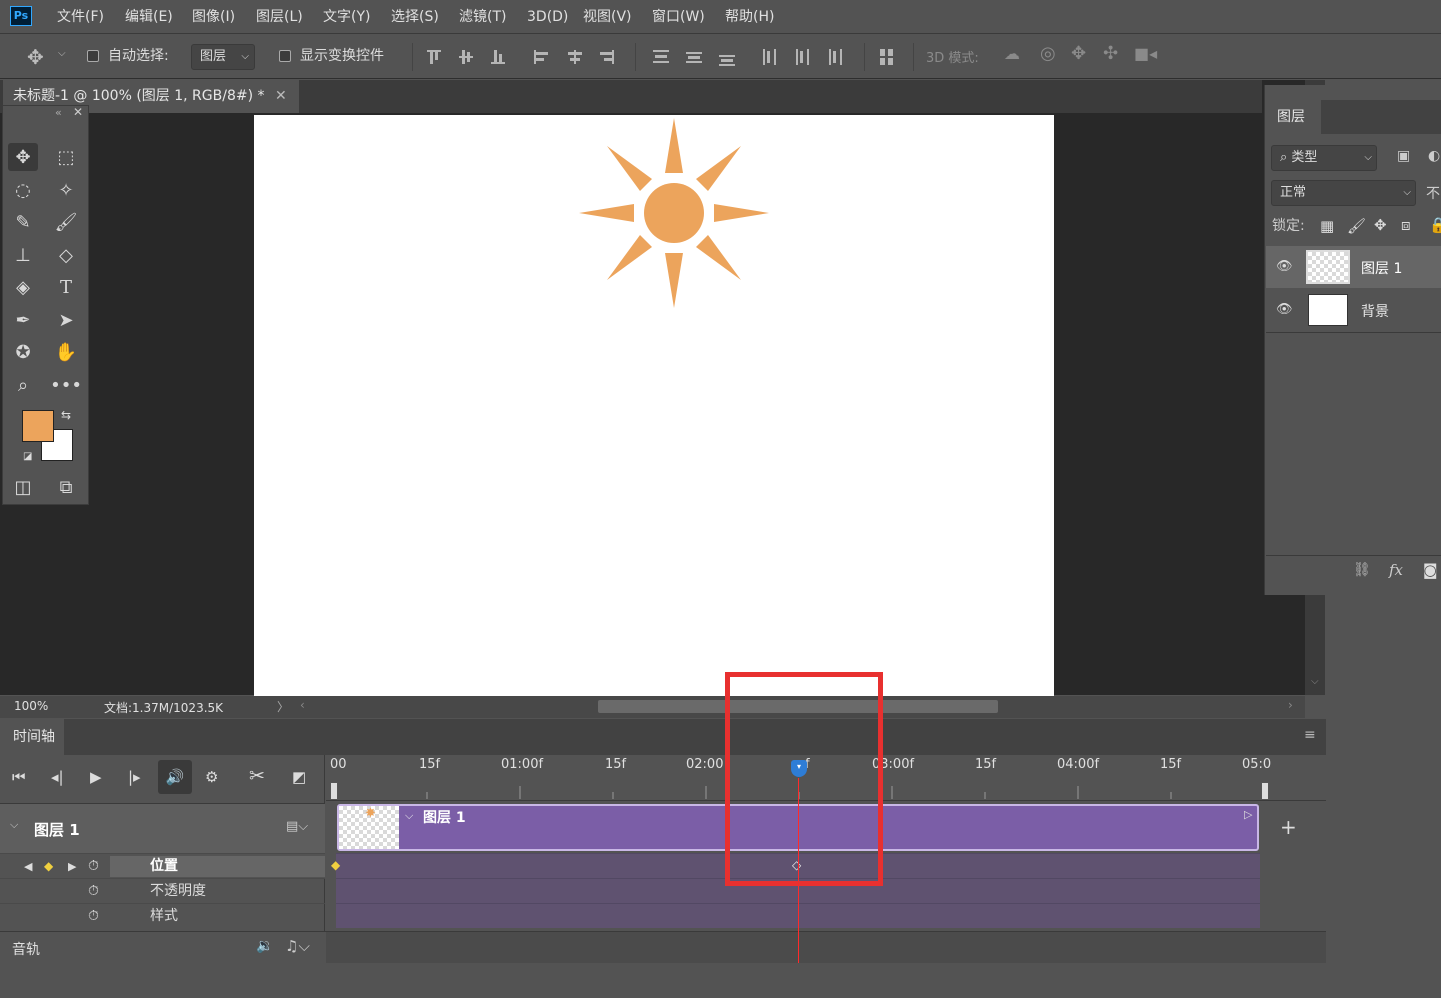 Image resolution: width=1441 pixels, height=998 pixels. Describe the element at coordinates (23, 255) in the screenshot. I see `stamp-tool-icon: ⊥` at that location.